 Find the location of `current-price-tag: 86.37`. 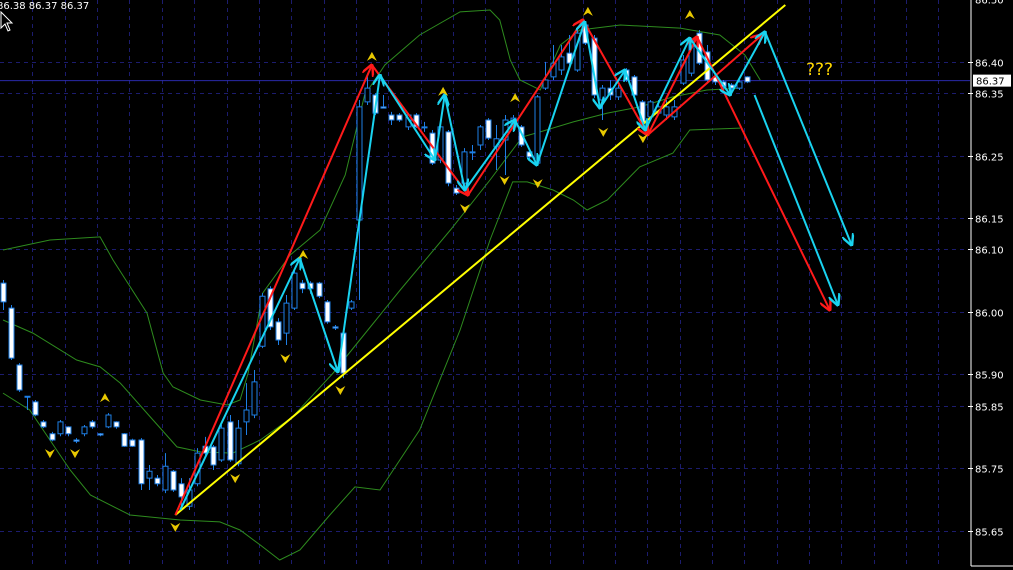

current-price-tag: 86.37 is located at coordinates (992, 81).